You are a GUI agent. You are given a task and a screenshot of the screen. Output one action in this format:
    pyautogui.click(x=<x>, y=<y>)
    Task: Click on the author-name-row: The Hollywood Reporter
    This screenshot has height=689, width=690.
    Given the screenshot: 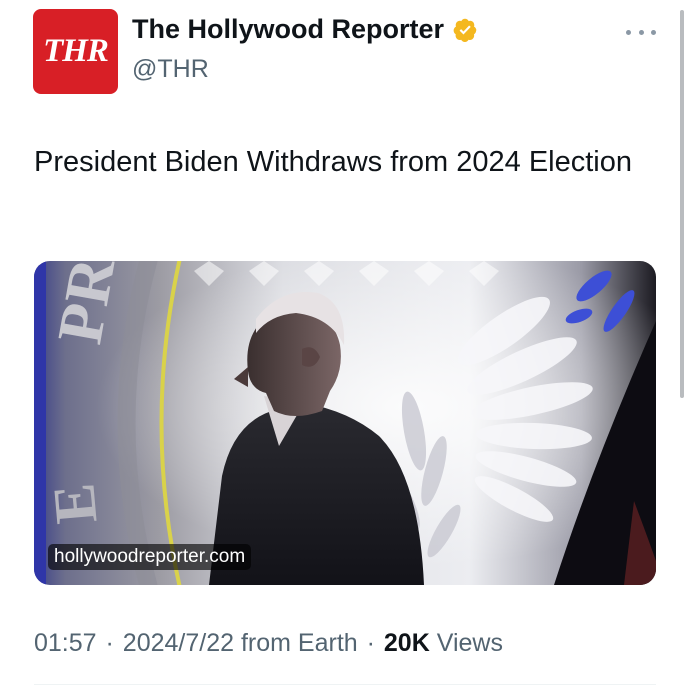 What is the action you would take?
    pyautogui.click(x=305, y=29)
    